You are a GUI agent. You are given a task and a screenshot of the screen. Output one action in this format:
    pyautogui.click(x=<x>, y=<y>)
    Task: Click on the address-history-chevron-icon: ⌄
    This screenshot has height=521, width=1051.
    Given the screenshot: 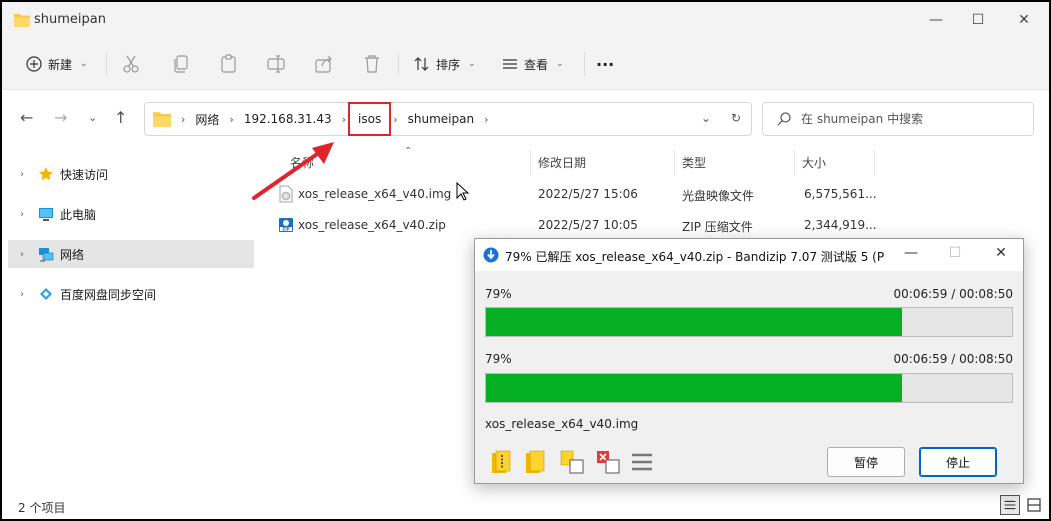 What is the action you would take?
    pyautogui.click(x=706, y=118)
    